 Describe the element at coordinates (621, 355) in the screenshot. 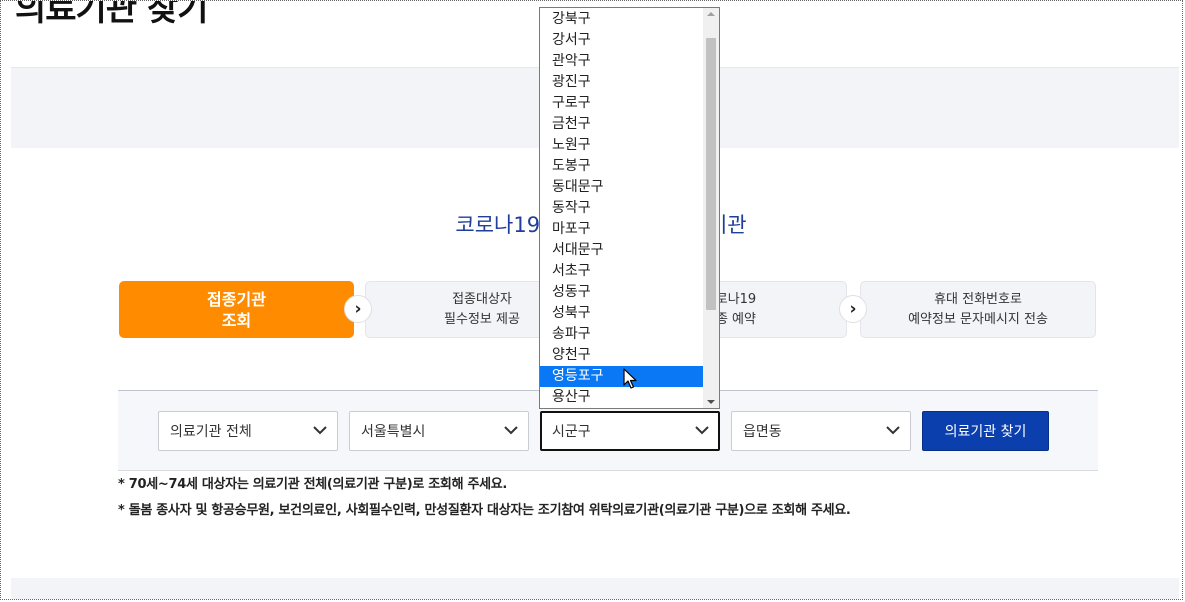

I see `district-option: 양천구` at that location.